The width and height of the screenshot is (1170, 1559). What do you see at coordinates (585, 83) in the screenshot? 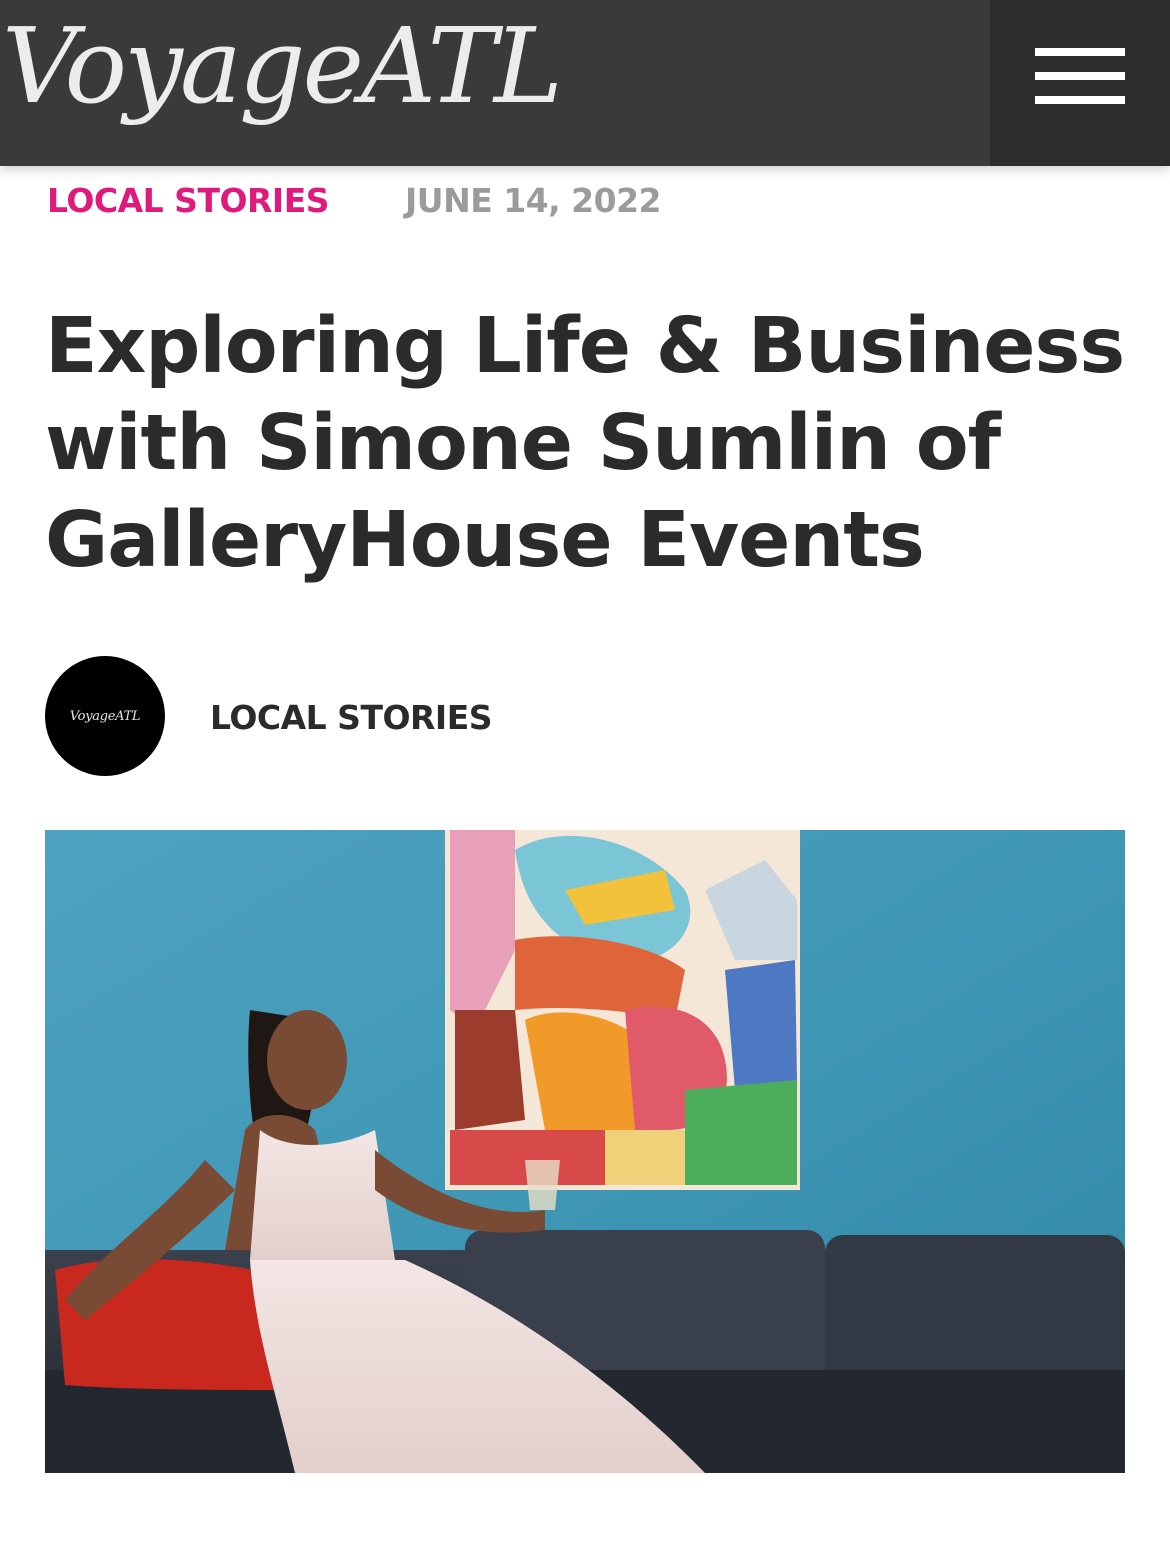
I see `site-header: VoyageATL` at bounding box center [585, 83].